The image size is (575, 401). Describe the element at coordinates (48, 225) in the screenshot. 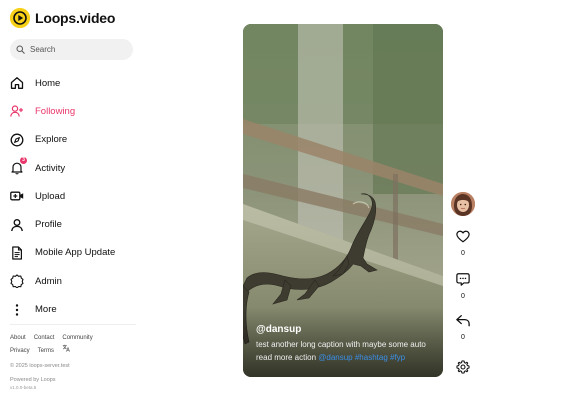

I see `nav-label: Profile` at that location.